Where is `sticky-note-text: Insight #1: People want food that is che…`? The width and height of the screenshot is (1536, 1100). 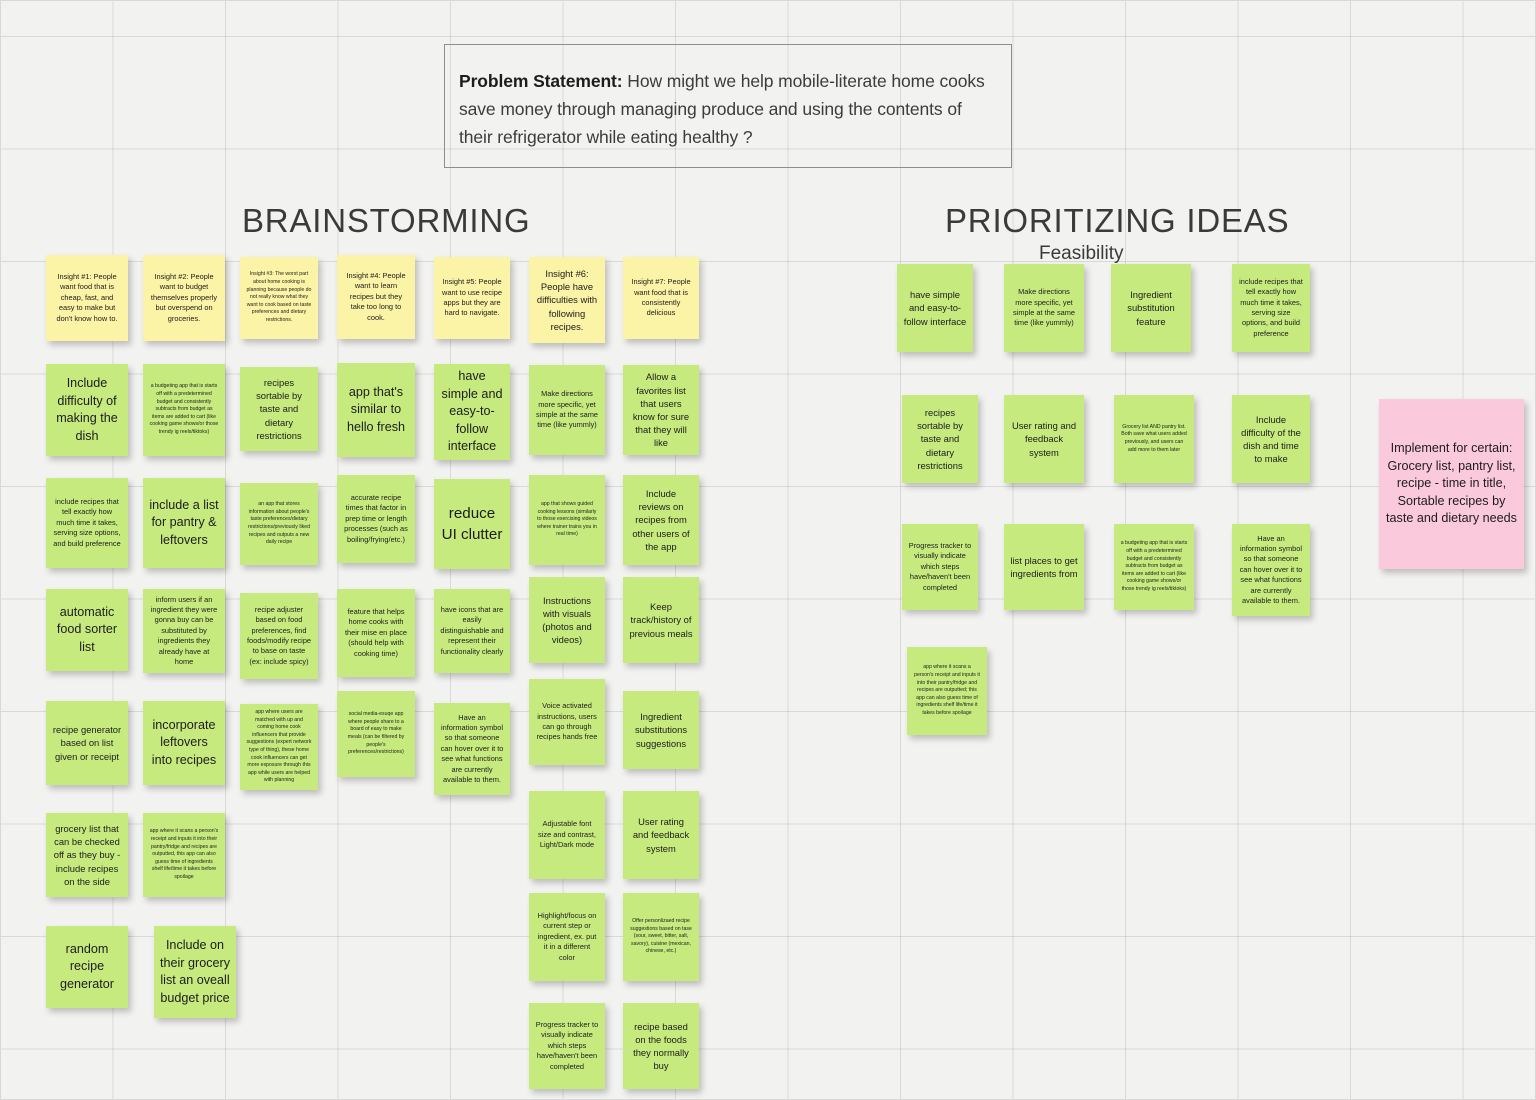
sticky-note-text: Insight #1: People want food that is che… is located at coordinates (87, 297).